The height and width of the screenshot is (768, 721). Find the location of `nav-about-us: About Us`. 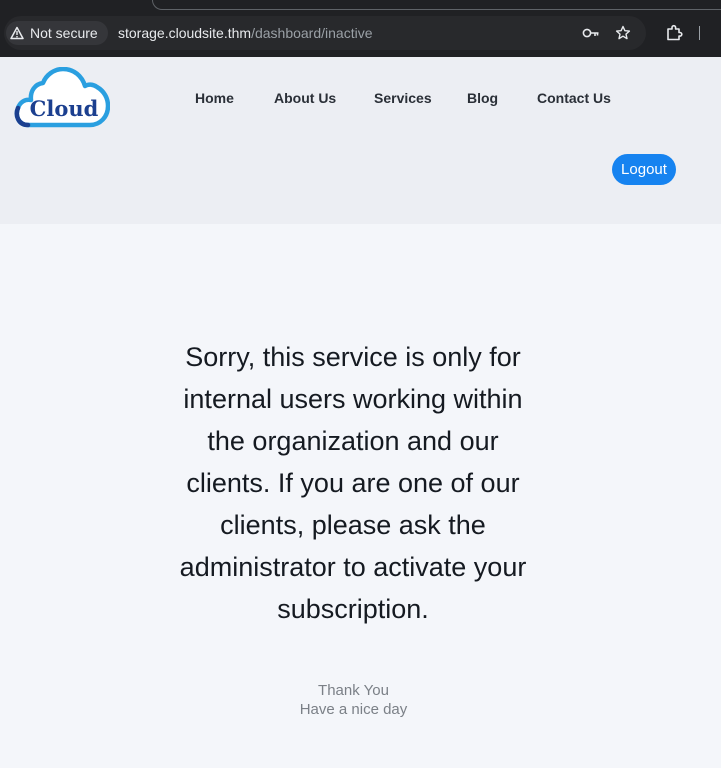

nav-about-us: About Us is located at coordinates (305, 98).